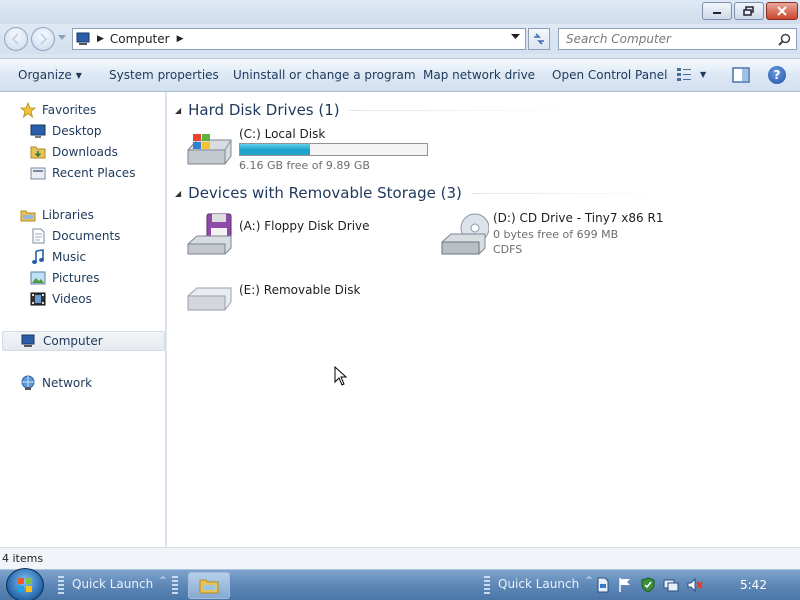 The image size is (800, 600). I want to click on quick-launch-toolbar-2: Quick Launch ^, so click(545, 583).